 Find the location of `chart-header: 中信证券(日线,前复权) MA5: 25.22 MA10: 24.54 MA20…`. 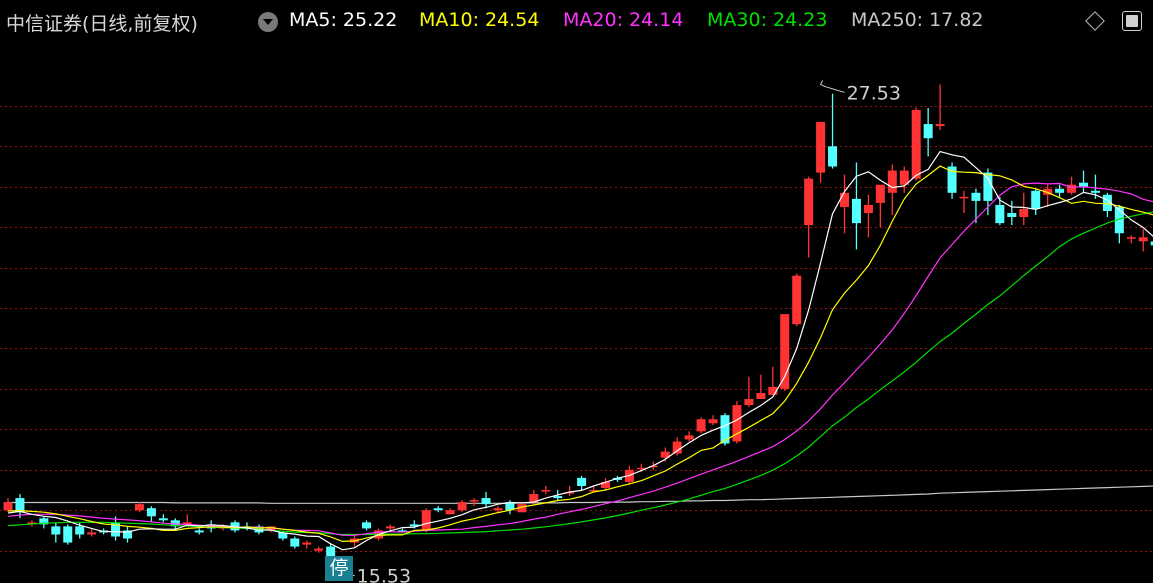

chart-header: 中信证券(日线,前复权) MA5: 25.22 MA10: 24.54 MA20… is located at coordinates (576, 22).